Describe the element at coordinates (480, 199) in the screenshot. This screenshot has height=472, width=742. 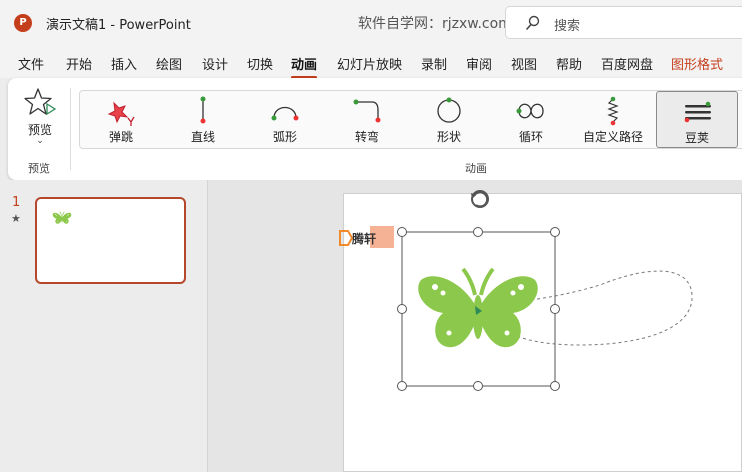
I see `rotate-handle-icon` at that location.